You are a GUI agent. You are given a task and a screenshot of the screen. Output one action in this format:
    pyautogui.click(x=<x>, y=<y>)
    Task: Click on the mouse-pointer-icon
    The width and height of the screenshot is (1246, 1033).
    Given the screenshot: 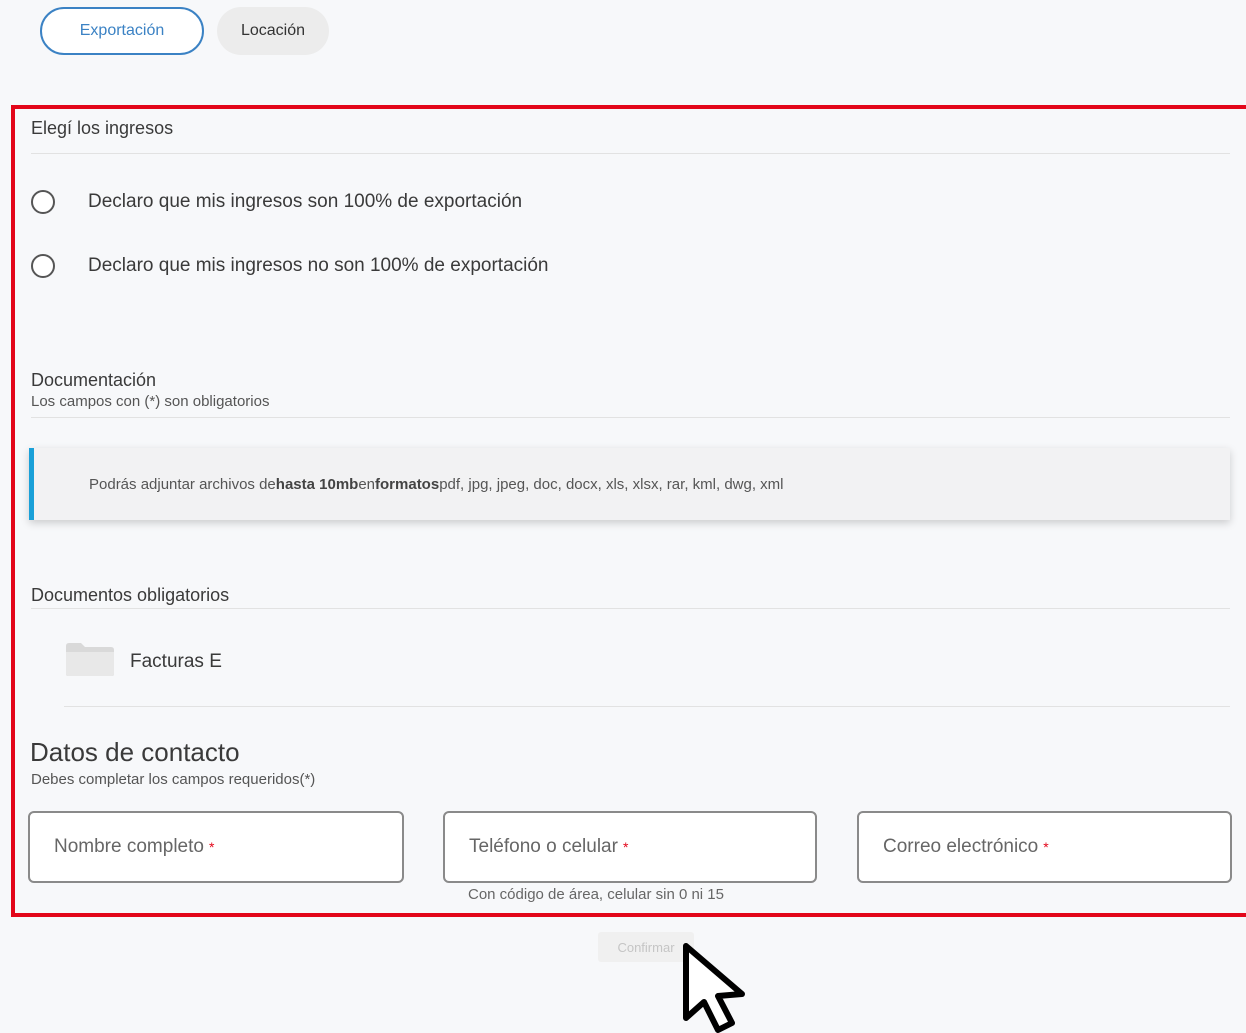 What is the action you would take?
    pyautogui.click(x=722, y=987)
    